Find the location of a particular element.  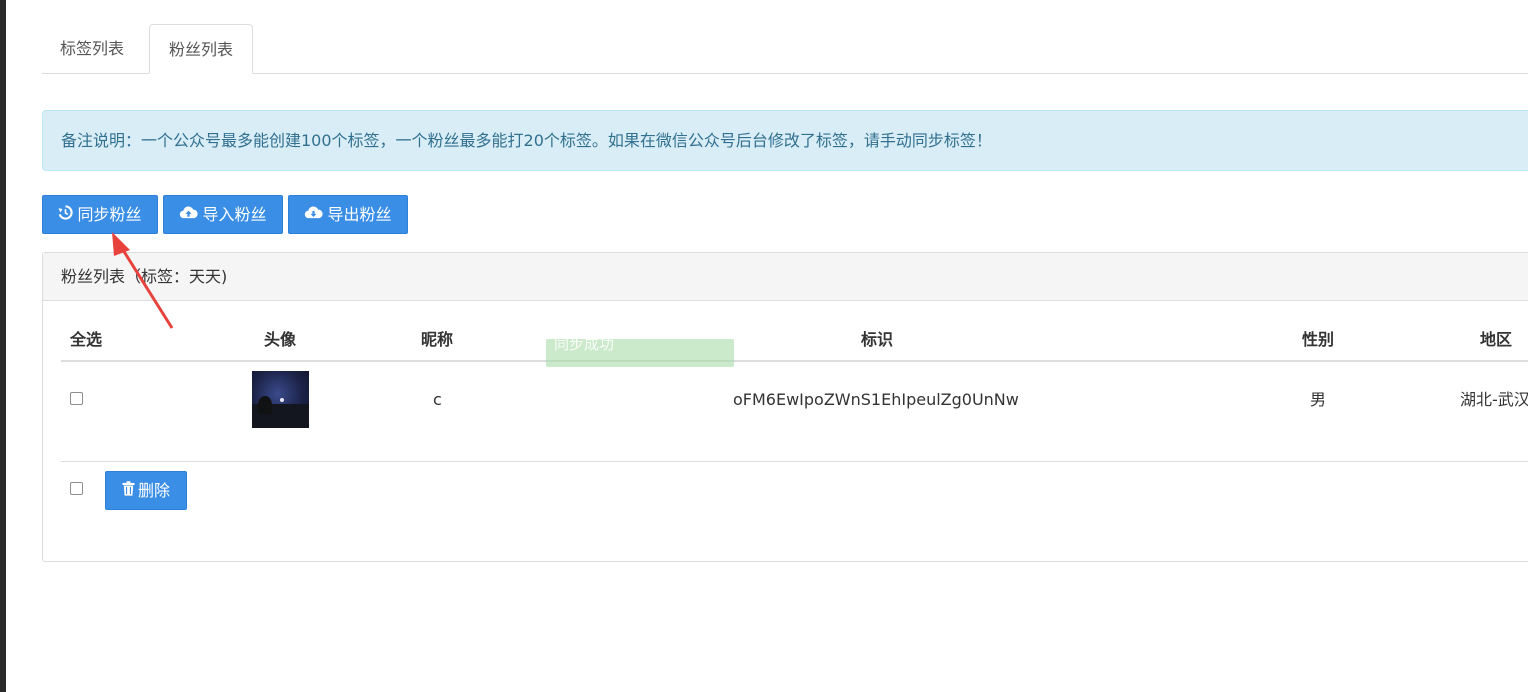

delete-label: 删除 is located at coordinates (153, 490).